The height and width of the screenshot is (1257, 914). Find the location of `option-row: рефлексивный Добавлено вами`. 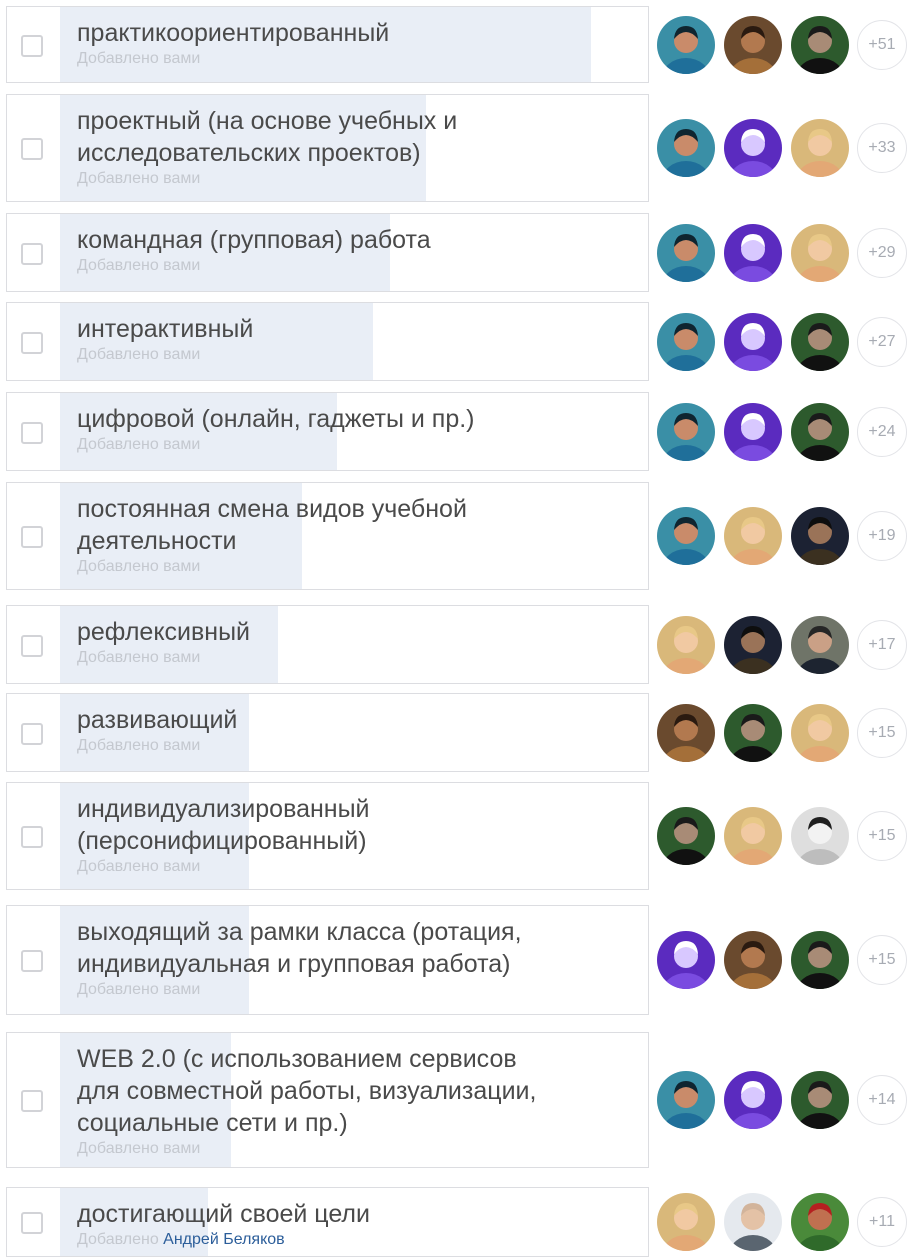

option-row: рефлексивный Добавлено вами is located at coordinates (327, 644).